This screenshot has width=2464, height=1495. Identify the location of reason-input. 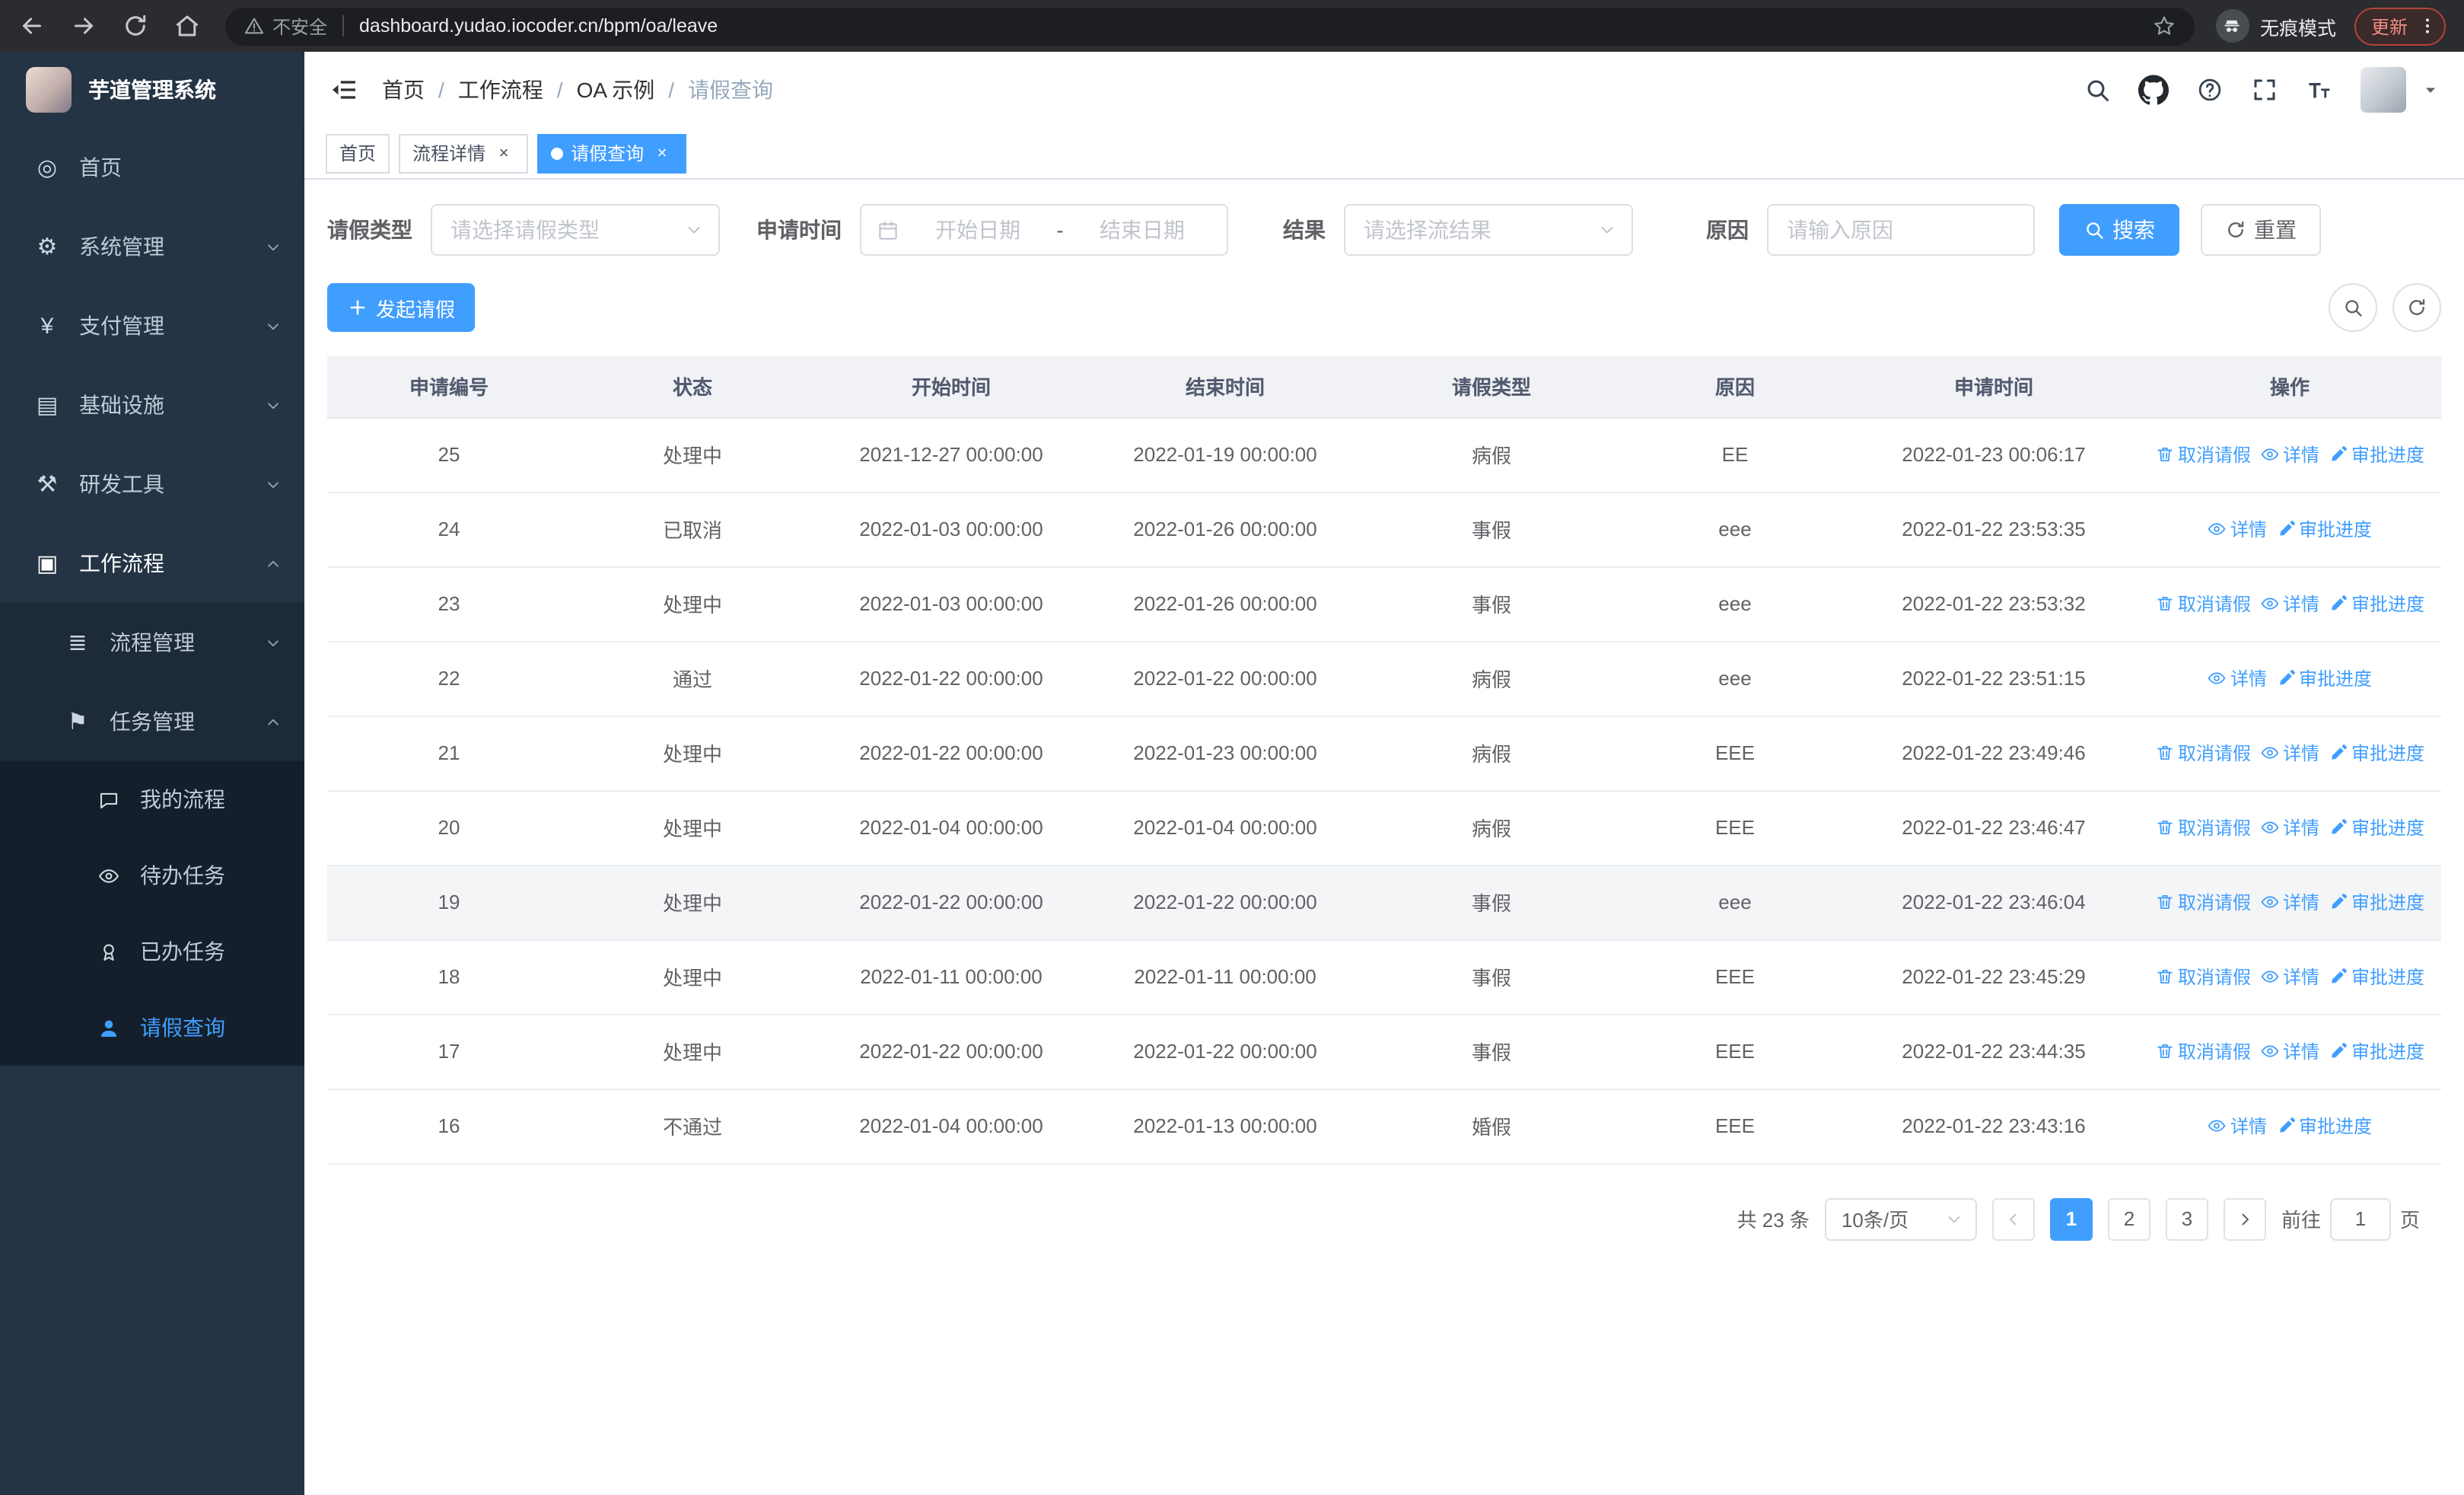
(1900, 230).